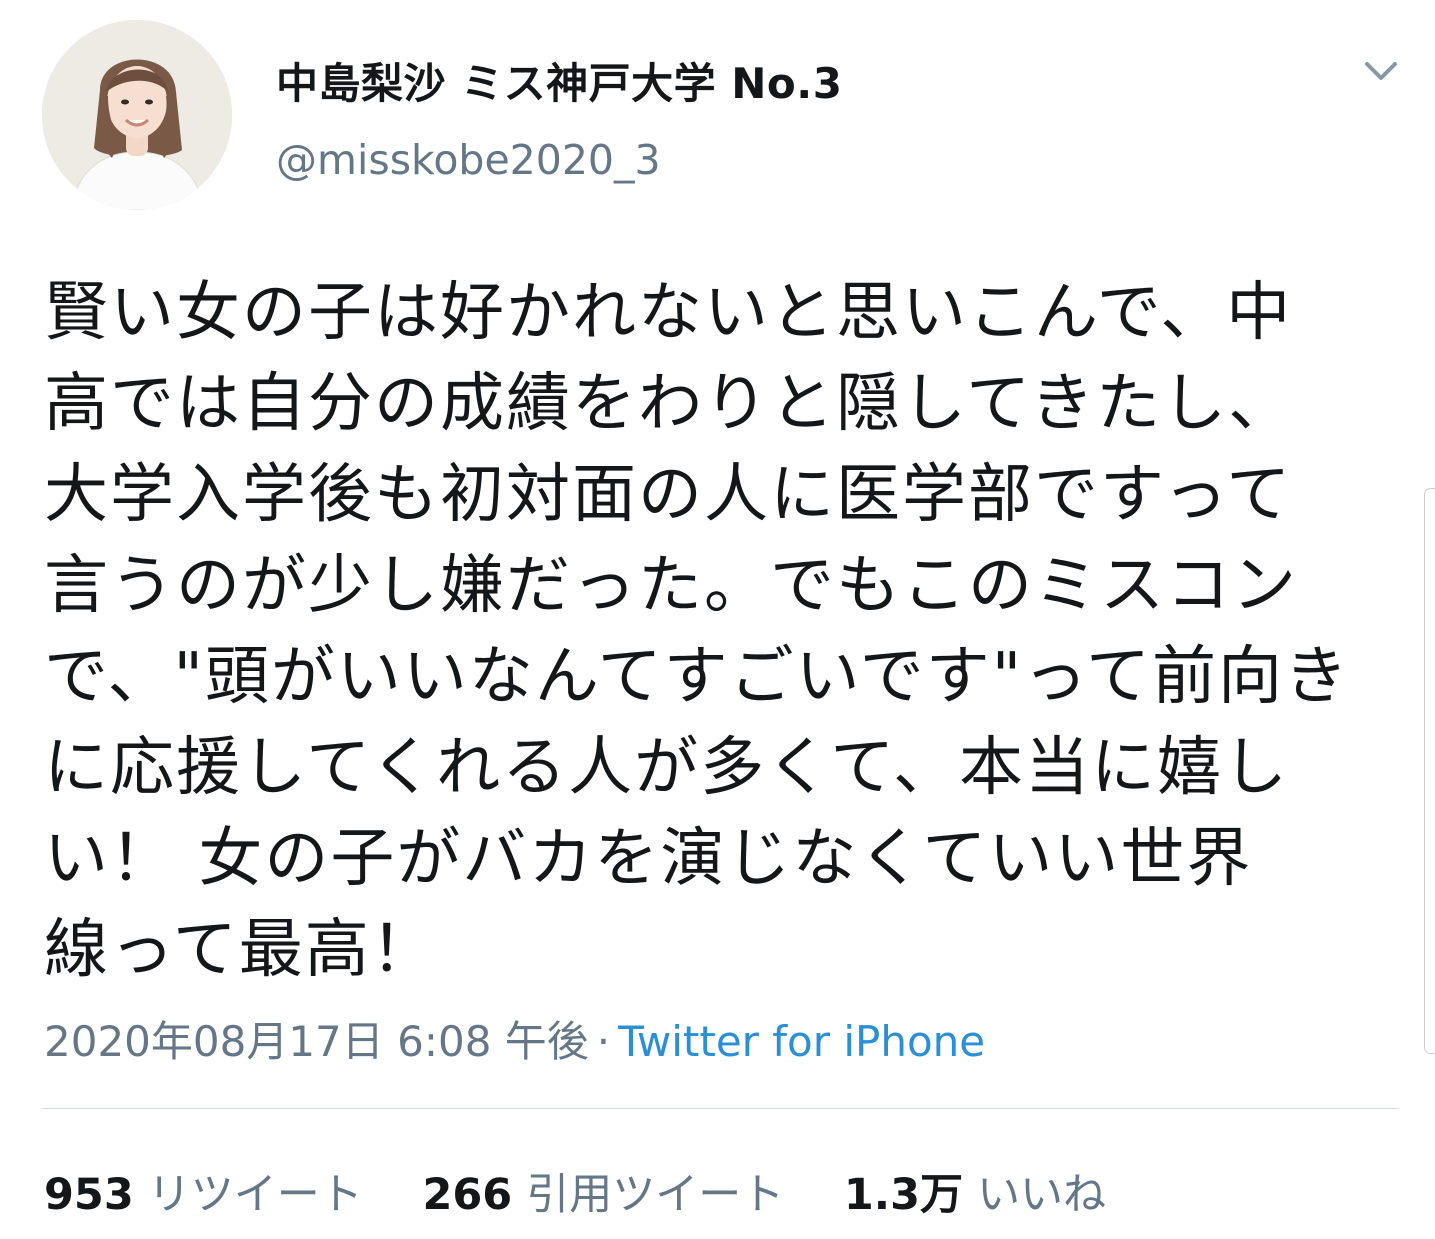  I want to click on tweet-text-line: 線って最高！, so click(240, 950).